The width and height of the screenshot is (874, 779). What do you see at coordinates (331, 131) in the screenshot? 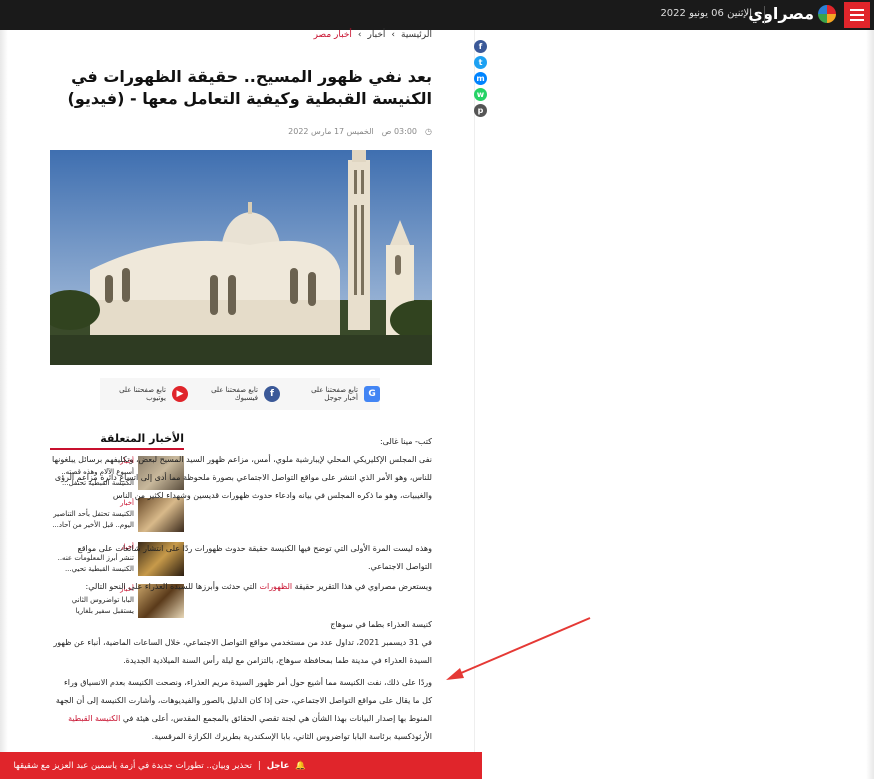
I see `article-date: الخميس 17 مارس 2022` at bounding box center [331, 131].